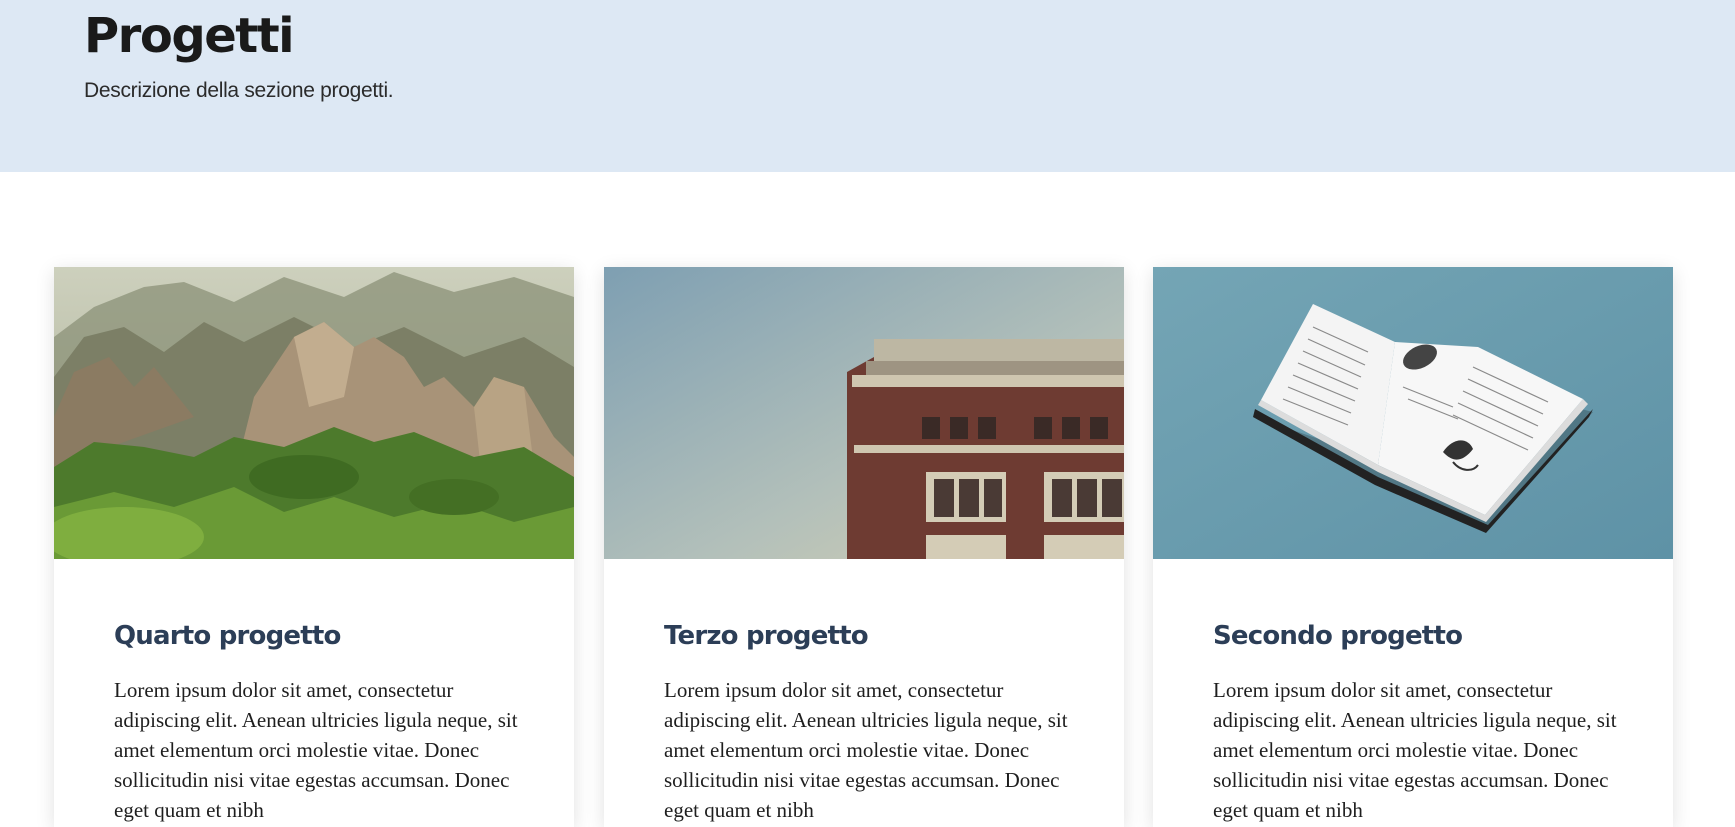 The image size is (1735, 827). Describe the element at coordinates (766, 636) in the screenshot. I see `project-title: Terzo progetto` at that location.